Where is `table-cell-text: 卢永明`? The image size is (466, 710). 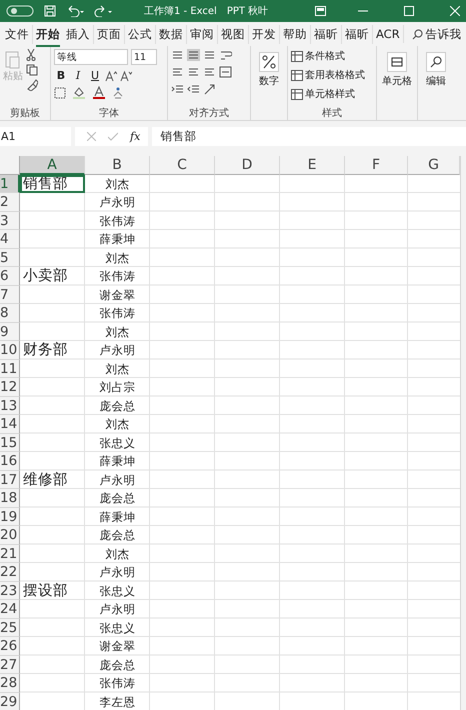
table-cell-text: 卢永明 is located at coordinates (117, 480).